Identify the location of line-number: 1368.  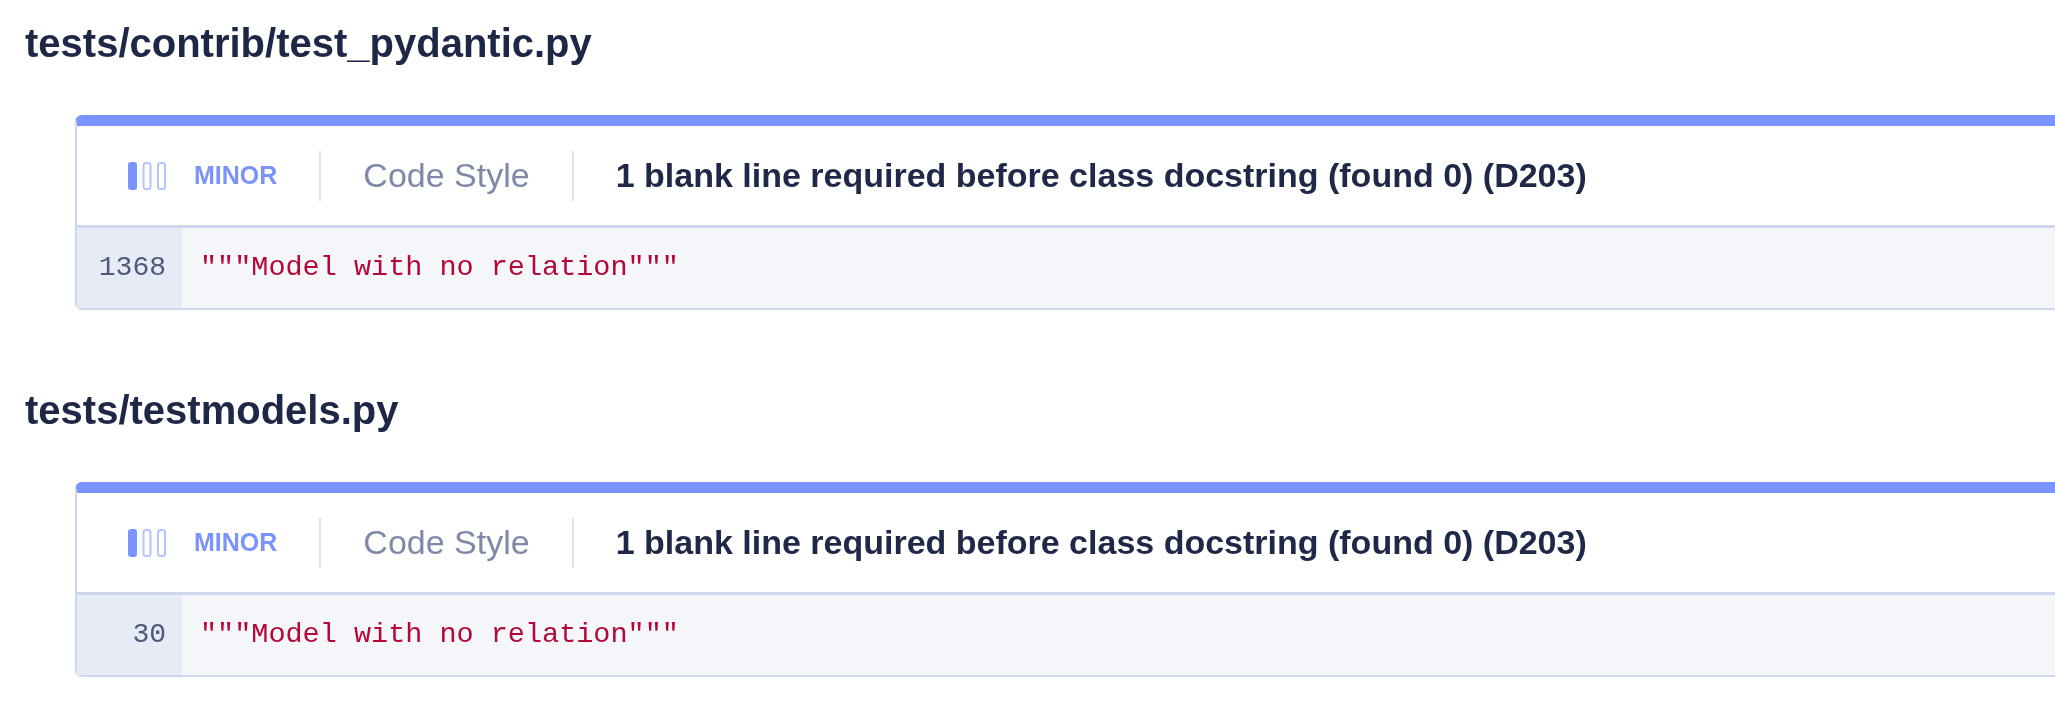
(129, 268).